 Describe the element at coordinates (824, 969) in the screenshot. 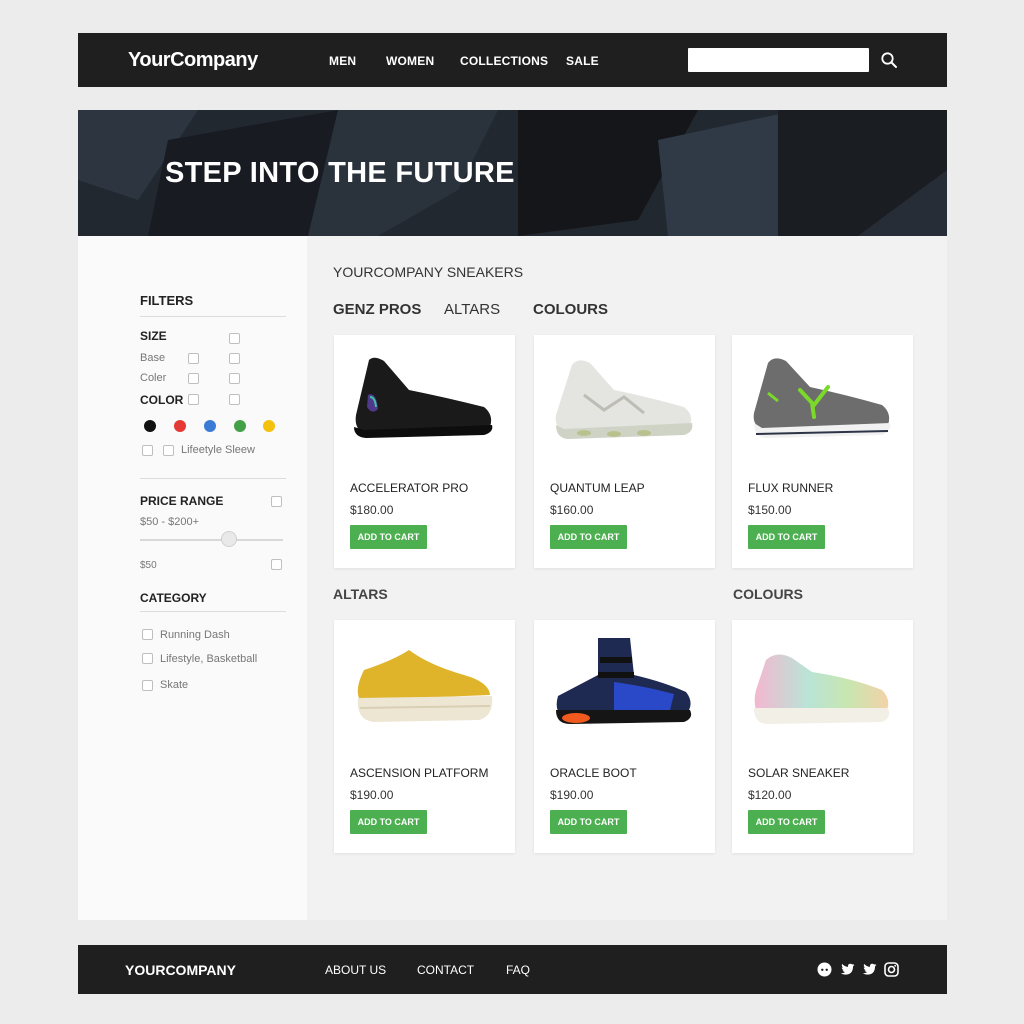

I see `discord-icon` at that location.